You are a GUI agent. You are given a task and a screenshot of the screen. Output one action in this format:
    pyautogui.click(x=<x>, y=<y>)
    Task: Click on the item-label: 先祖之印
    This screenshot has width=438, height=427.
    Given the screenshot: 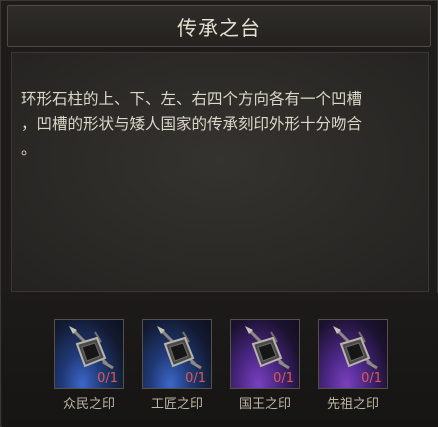 What is the action you would take?
    pyautogui.click(x=352, y=404)
    